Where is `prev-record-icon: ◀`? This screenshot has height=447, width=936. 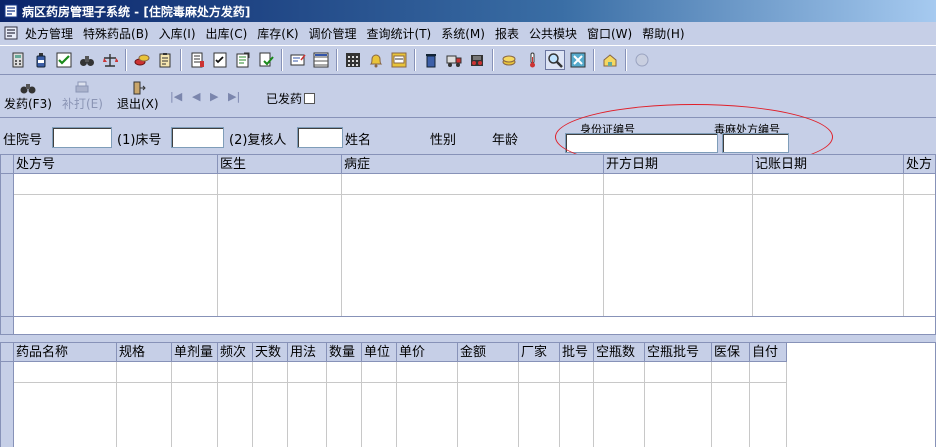
prev-record-icon: ◀ is located at coordinates (196, 96).